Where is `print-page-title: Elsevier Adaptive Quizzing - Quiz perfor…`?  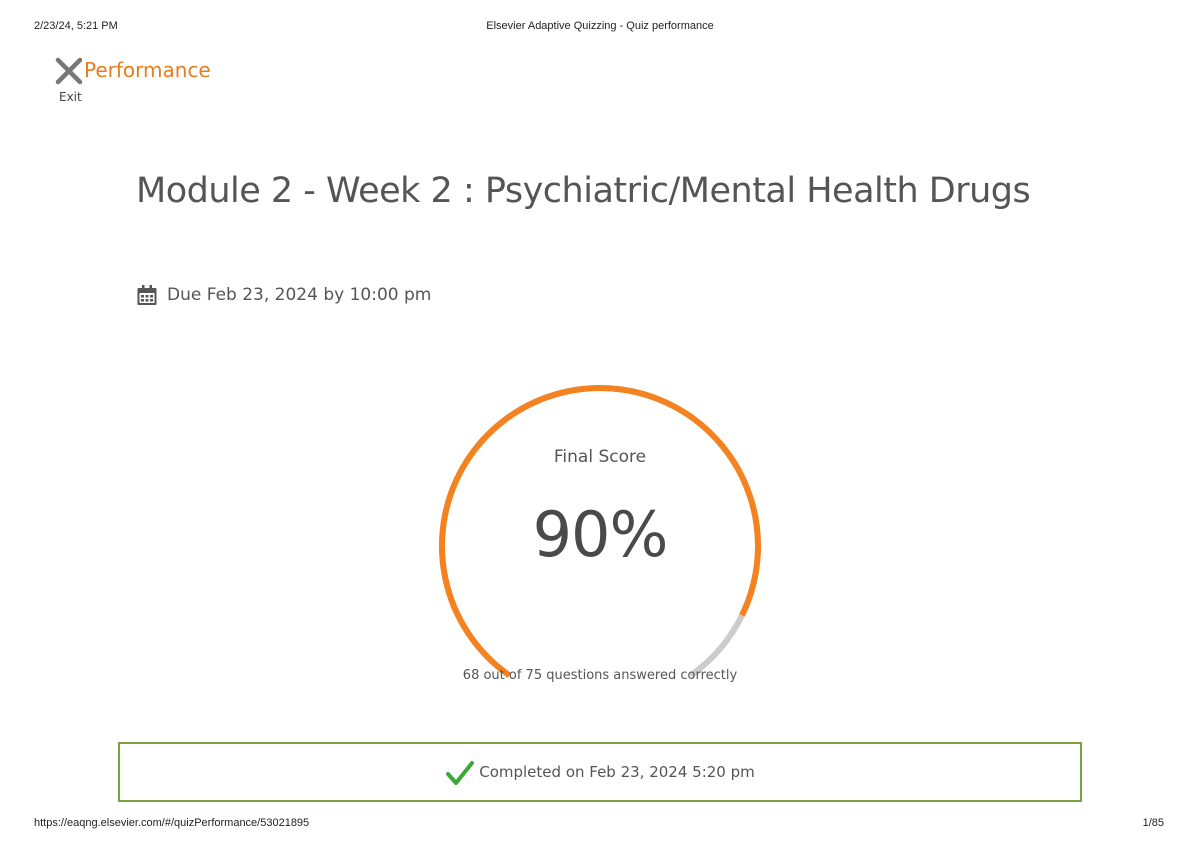
print-page-title: Elsevier Adaptive Quizzing - Quiz perfor… is located at coordinates (600, 26).